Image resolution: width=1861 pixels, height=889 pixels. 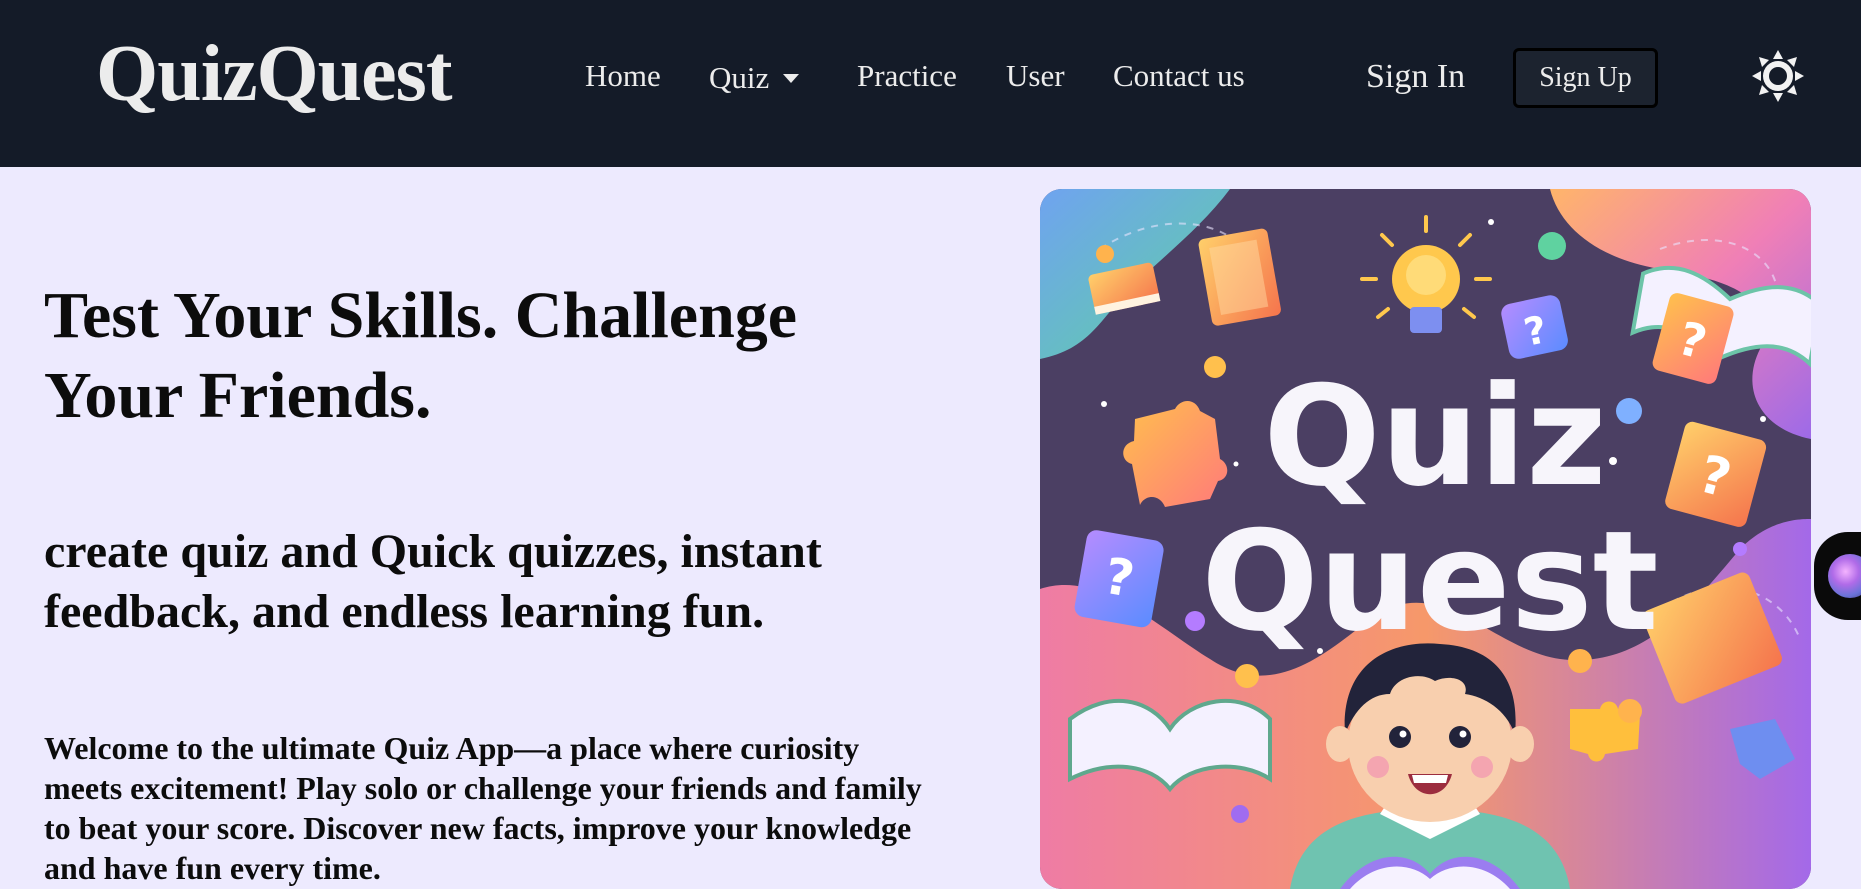 I want to click on chevron-down-icon, so click(x=791, y=79).